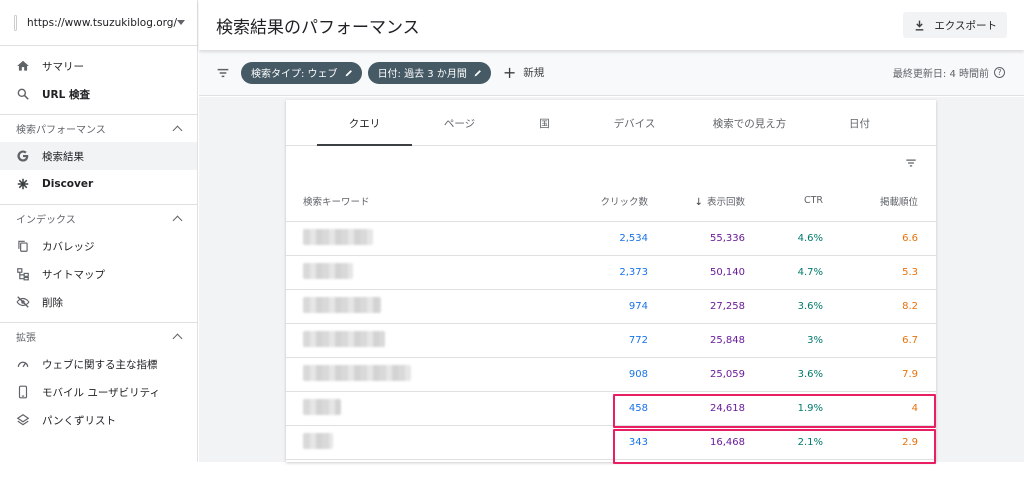 The image size is (1024, 481). I want to click on sidebar-item-removals: 削除, so click(98, 302).